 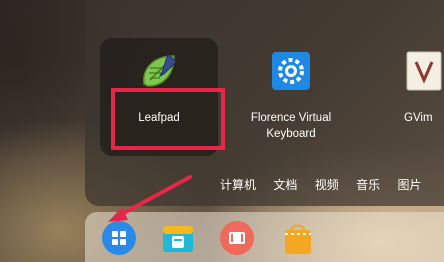 I want to click on arrow-head, so click(x=118, y=214).